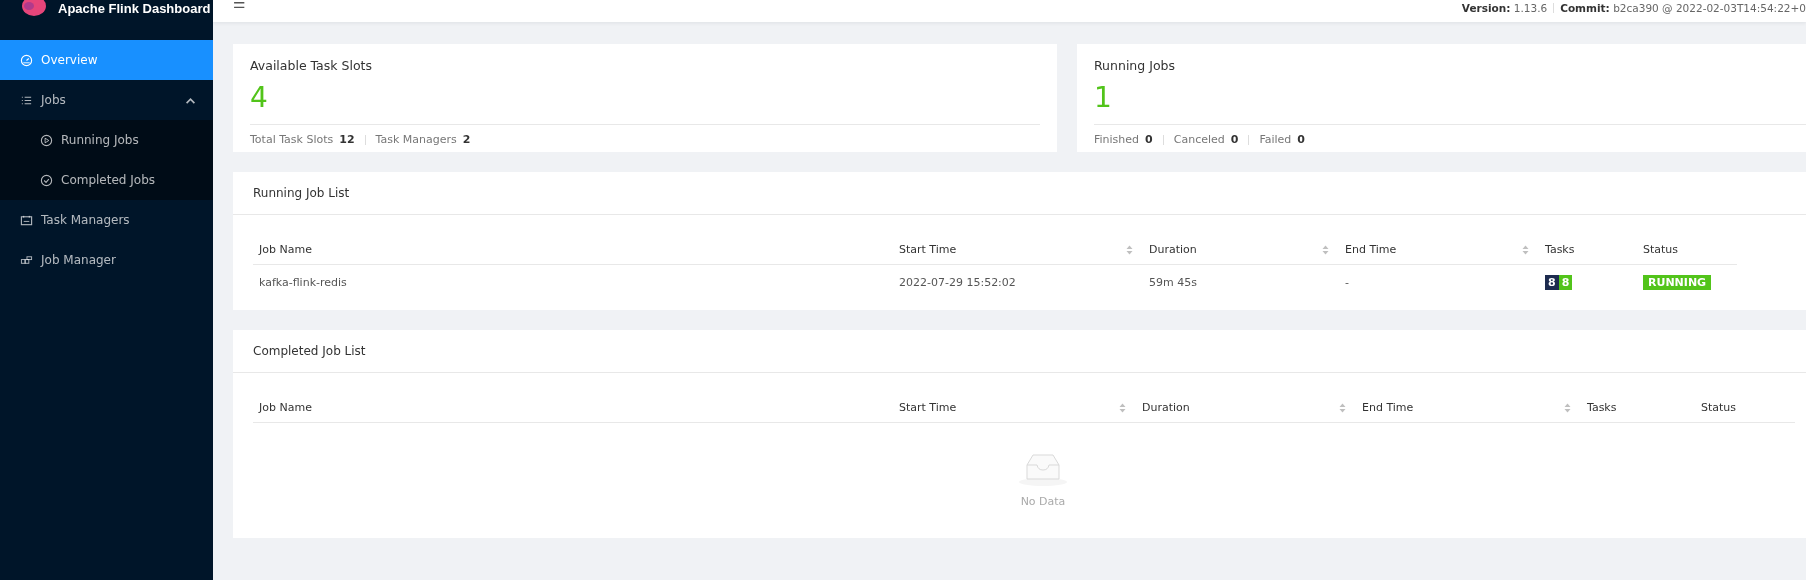 The height and width of the screenshot is (580, 1806). What do you see at coordinates (1282, 139) in the screenshot?
I see `stat-detail: Failed 0` at bounding box center [1282, 139].